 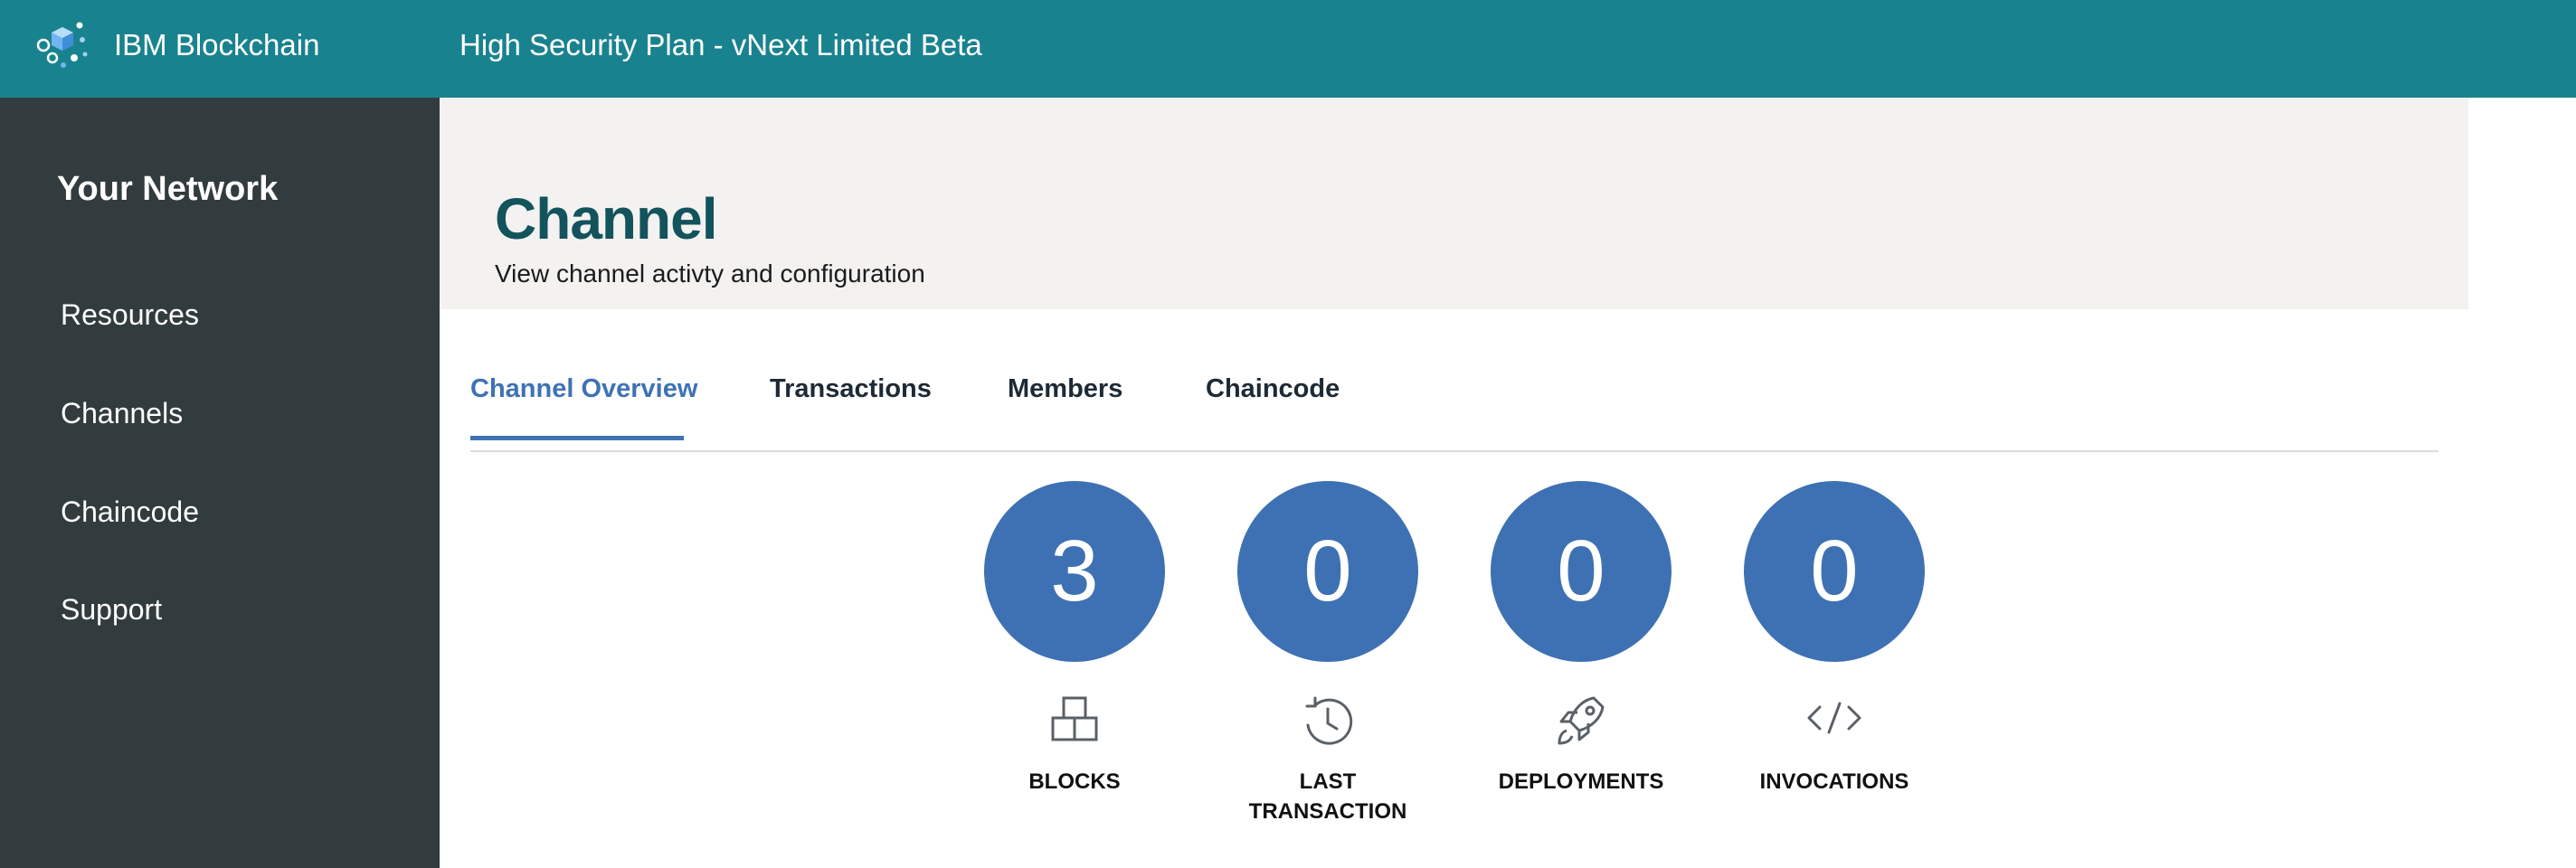 What do you see at coordinates (577, 438) in the screenshot?
I see `active-tab-indicator` at bounding box center [577, 438].